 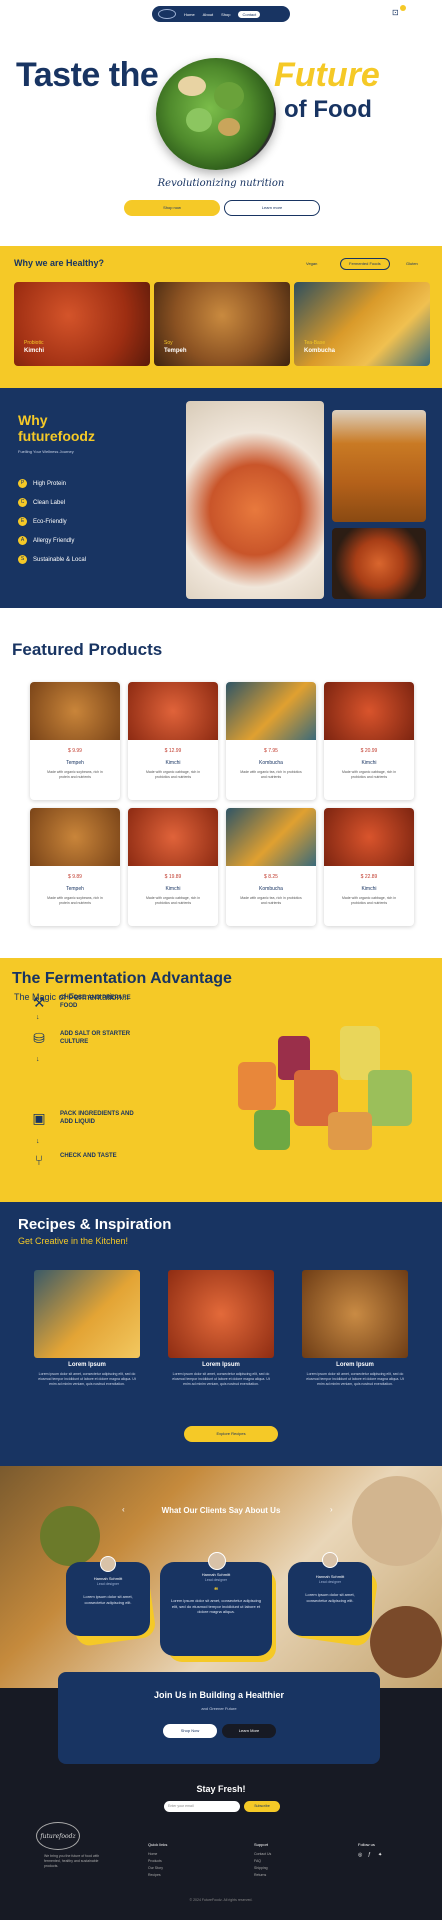 What do you see at coordinates (221, 1900) in the screenshot?
I see `copyright: © 2024 FutureFoodz. All rights reserved.` at bounding box center [221, 1900].